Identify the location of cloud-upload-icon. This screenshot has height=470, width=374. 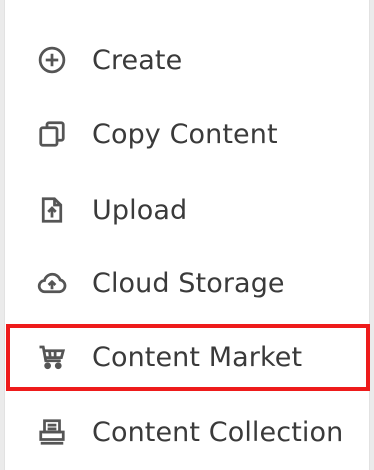
(52, 283).